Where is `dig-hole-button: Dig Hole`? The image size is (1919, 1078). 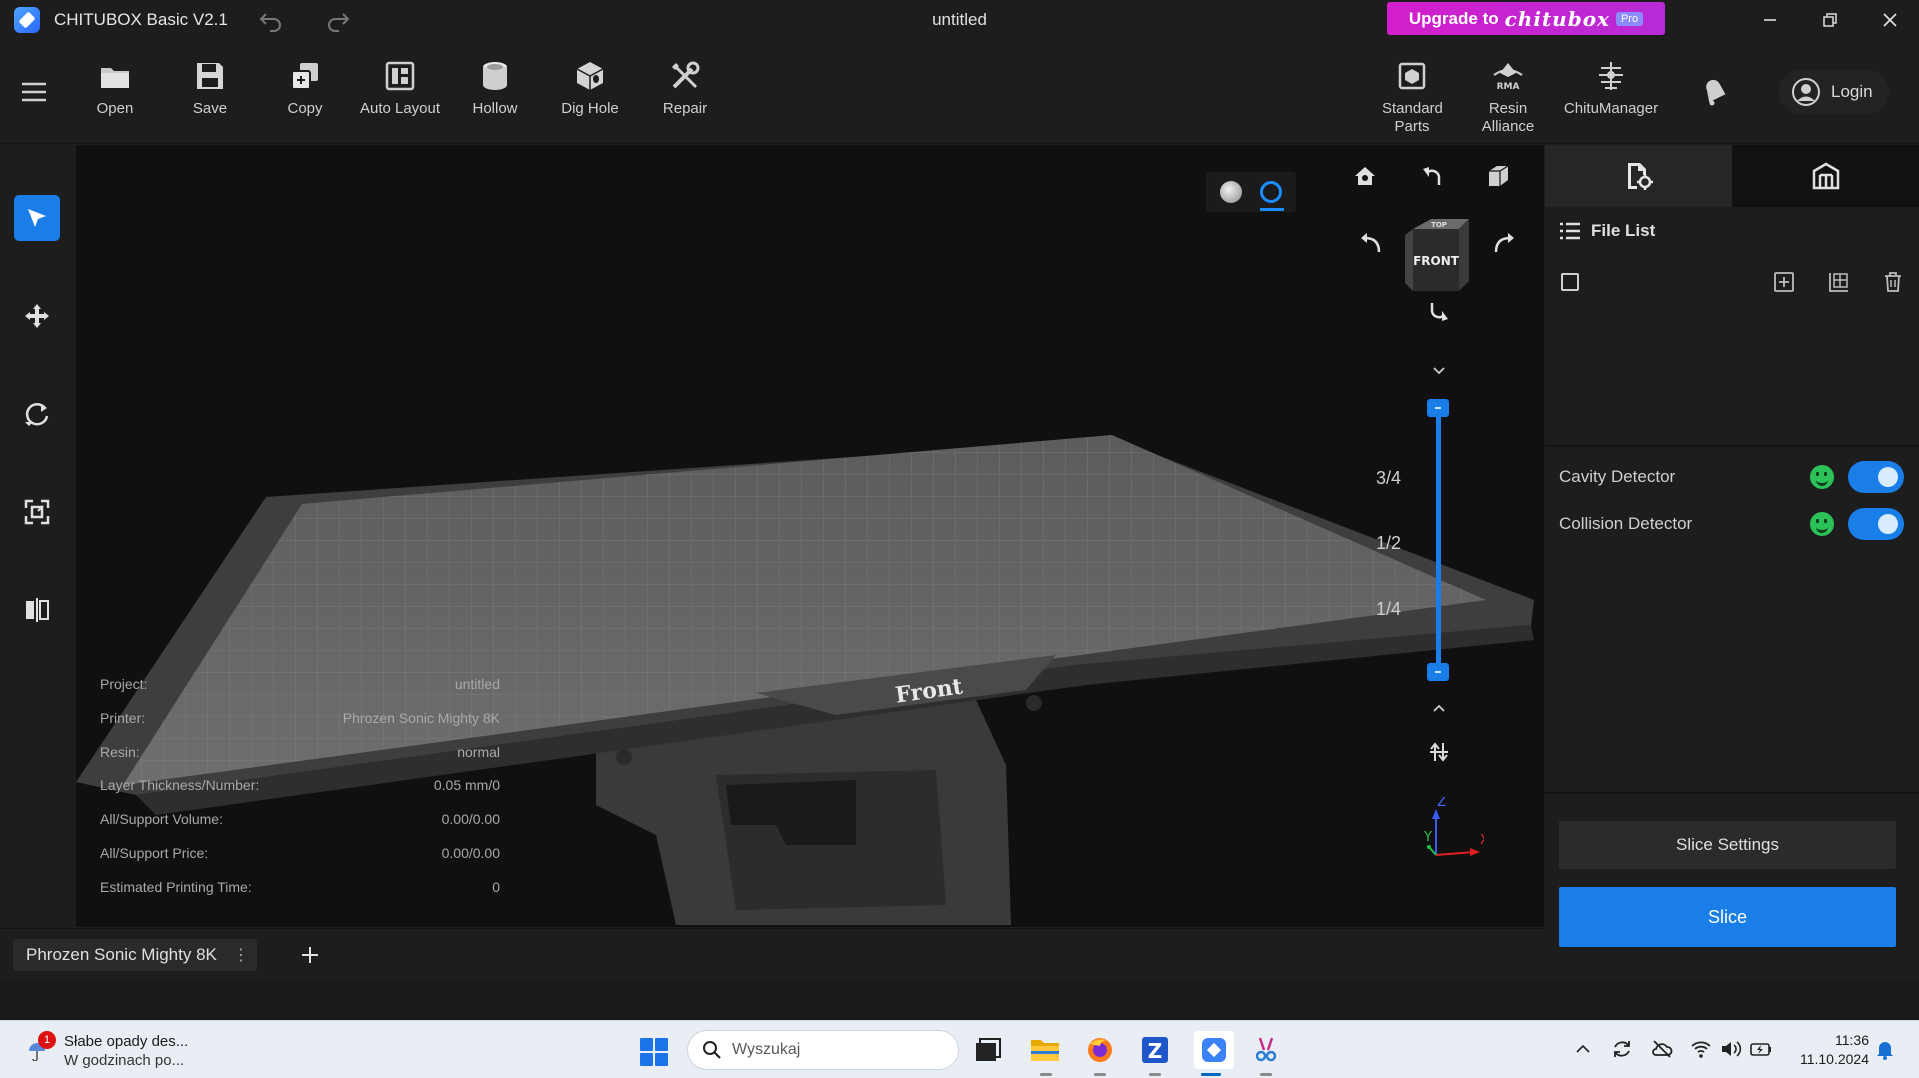 dig-hole-button: Dig Hole is located at coordinates (590, 87).